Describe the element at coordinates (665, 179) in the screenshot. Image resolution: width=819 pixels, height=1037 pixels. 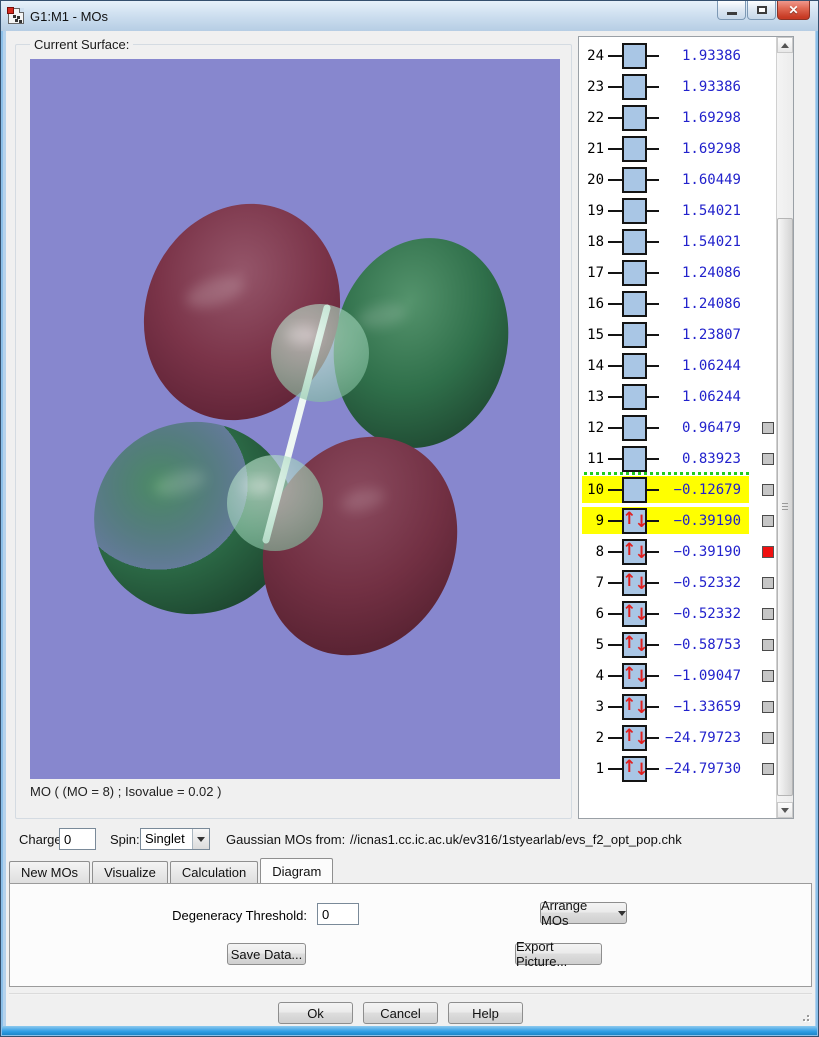
I see `mo-level: 20 1.60449` at that location.